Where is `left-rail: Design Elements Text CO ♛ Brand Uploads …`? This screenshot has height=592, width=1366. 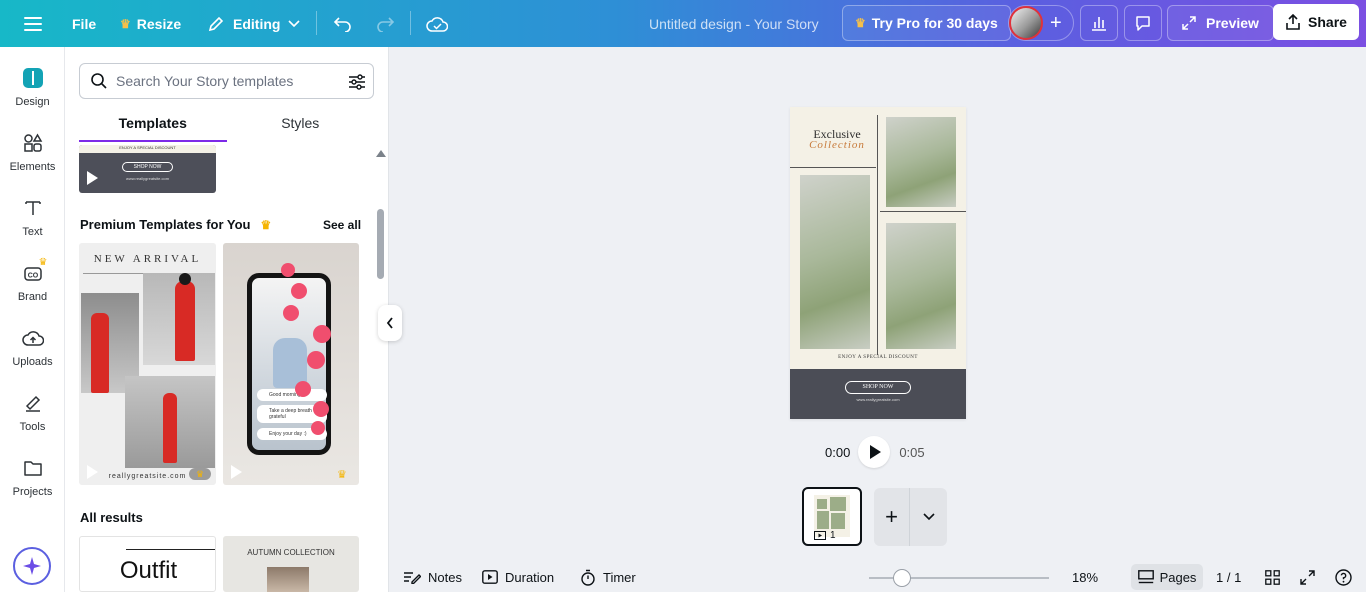
left-rail: Design Elements Text CO ♛ Brand Uploads … is located at coordinates (32, 319).